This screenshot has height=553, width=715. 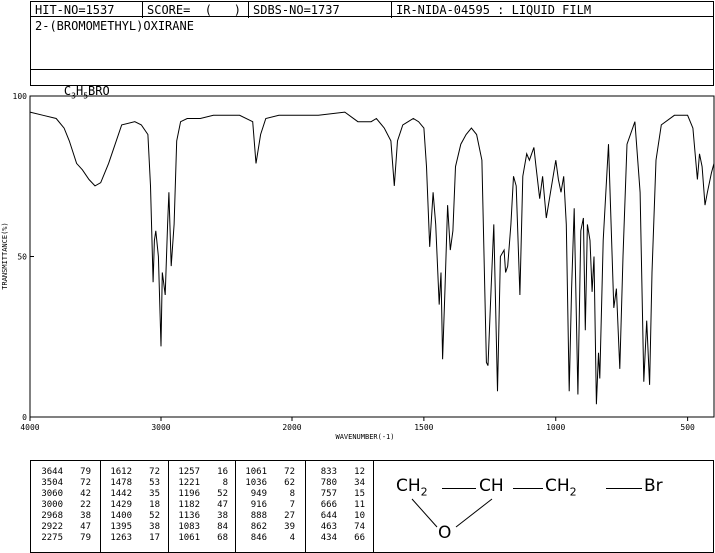 What do you see at coordinates (359, 472) in the screenshot?
I see `peak-transmittance: 12` at bounding box center [359, 472].